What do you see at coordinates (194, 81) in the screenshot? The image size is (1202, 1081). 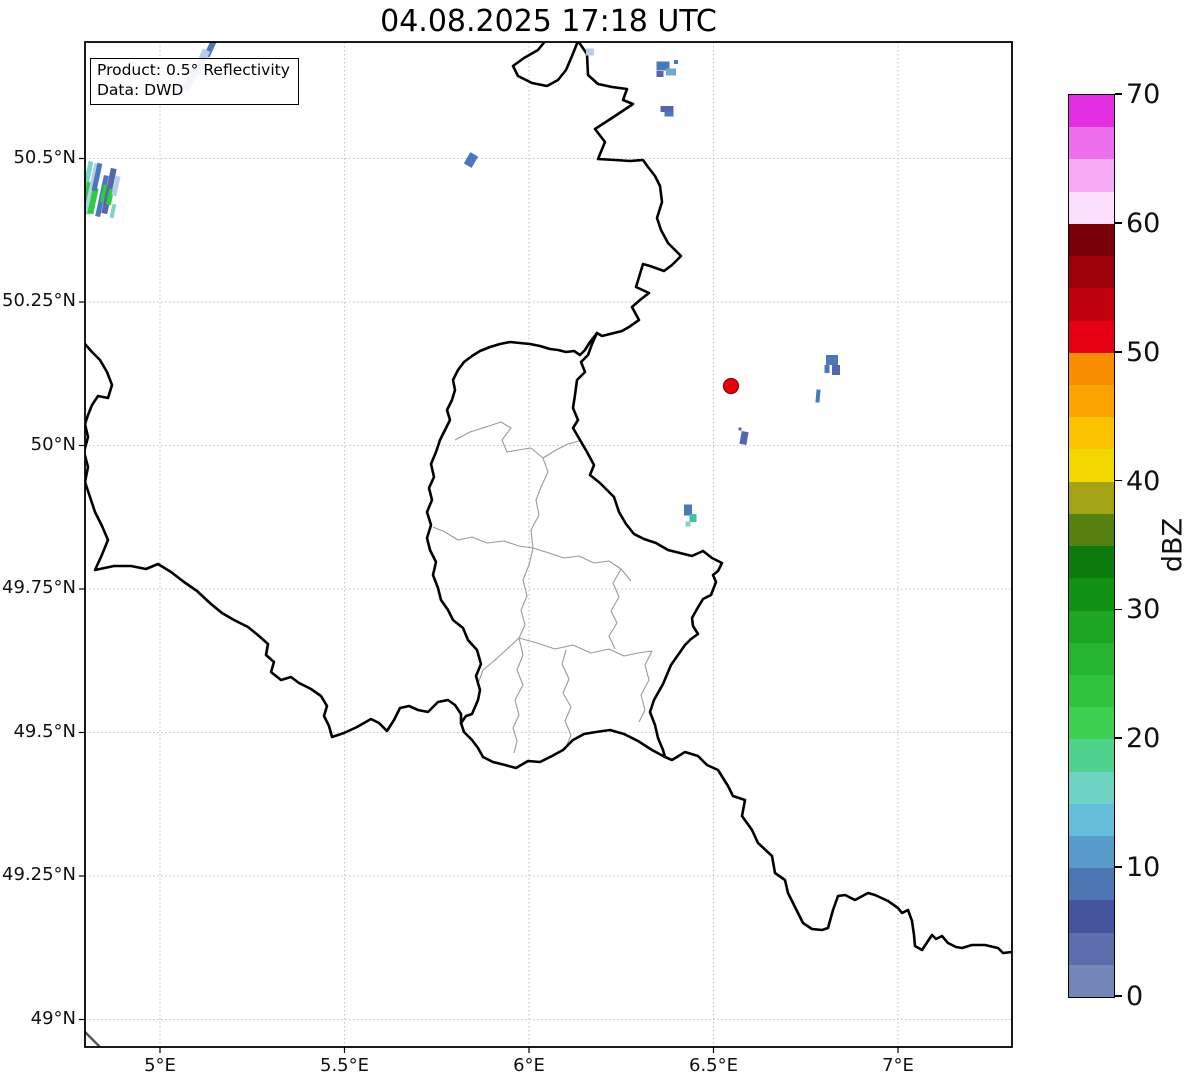 I see `product-info-box: Product: 0.5° Reflectivity Data: DWD` at bounding box center [194, 81].